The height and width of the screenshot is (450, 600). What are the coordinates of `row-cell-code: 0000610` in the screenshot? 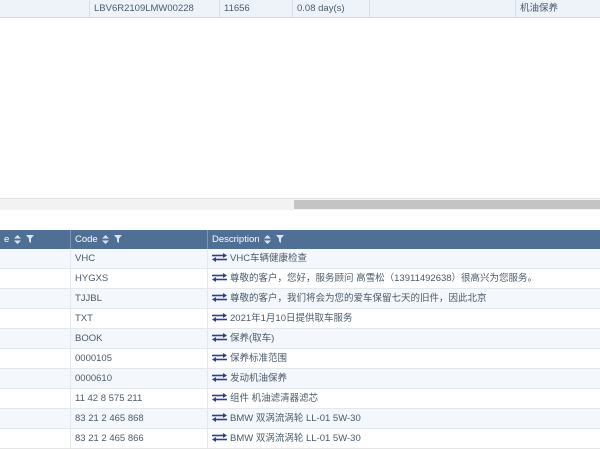 It's located at (139, 378).